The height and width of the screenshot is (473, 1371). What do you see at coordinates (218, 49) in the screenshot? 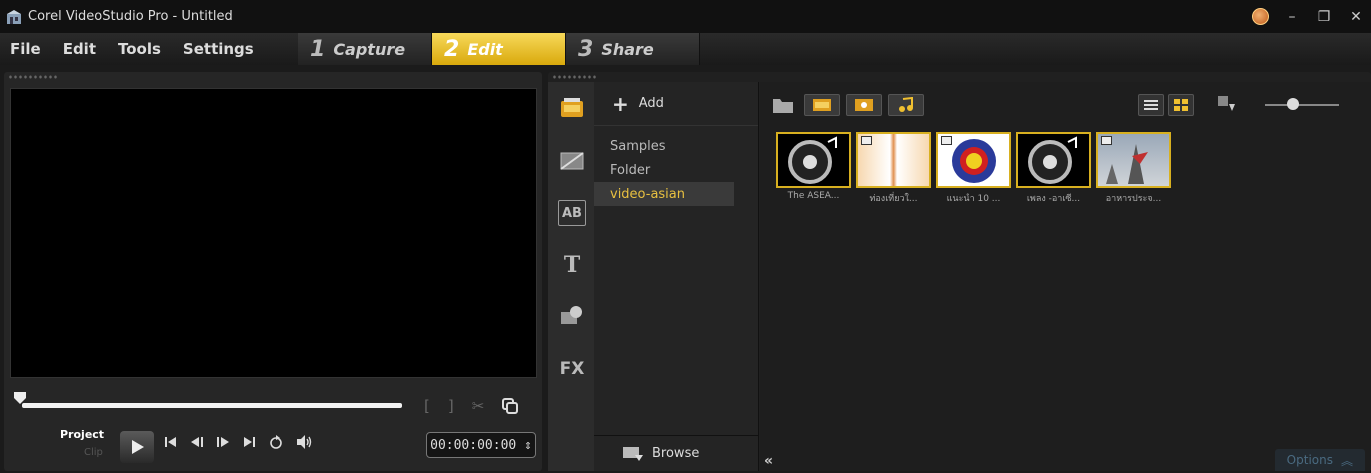
I see `menu-settings: Settings` at bounding box center [218, 49].